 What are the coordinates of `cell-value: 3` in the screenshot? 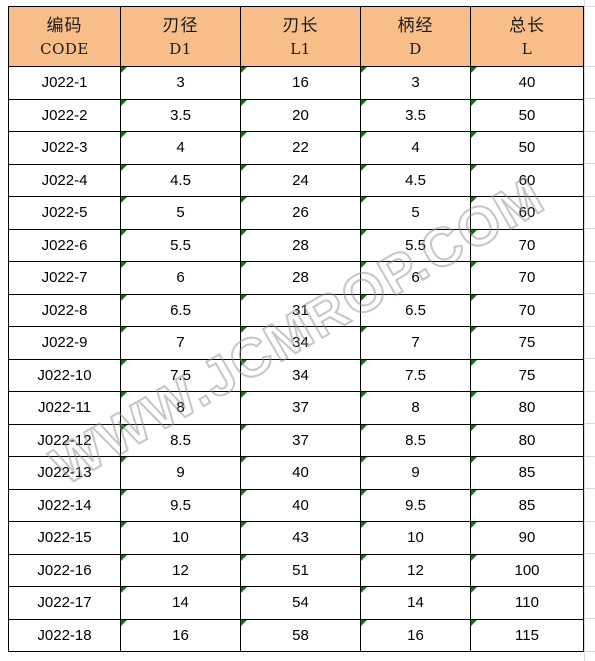 It's located at (415, 83).